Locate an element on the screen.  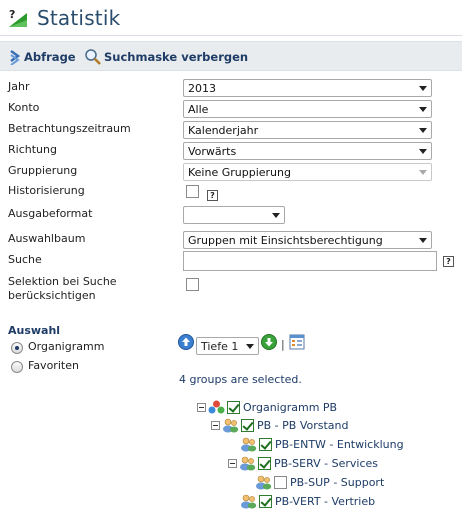
selection-title: Auswahl is located at coordinates (34, 330).